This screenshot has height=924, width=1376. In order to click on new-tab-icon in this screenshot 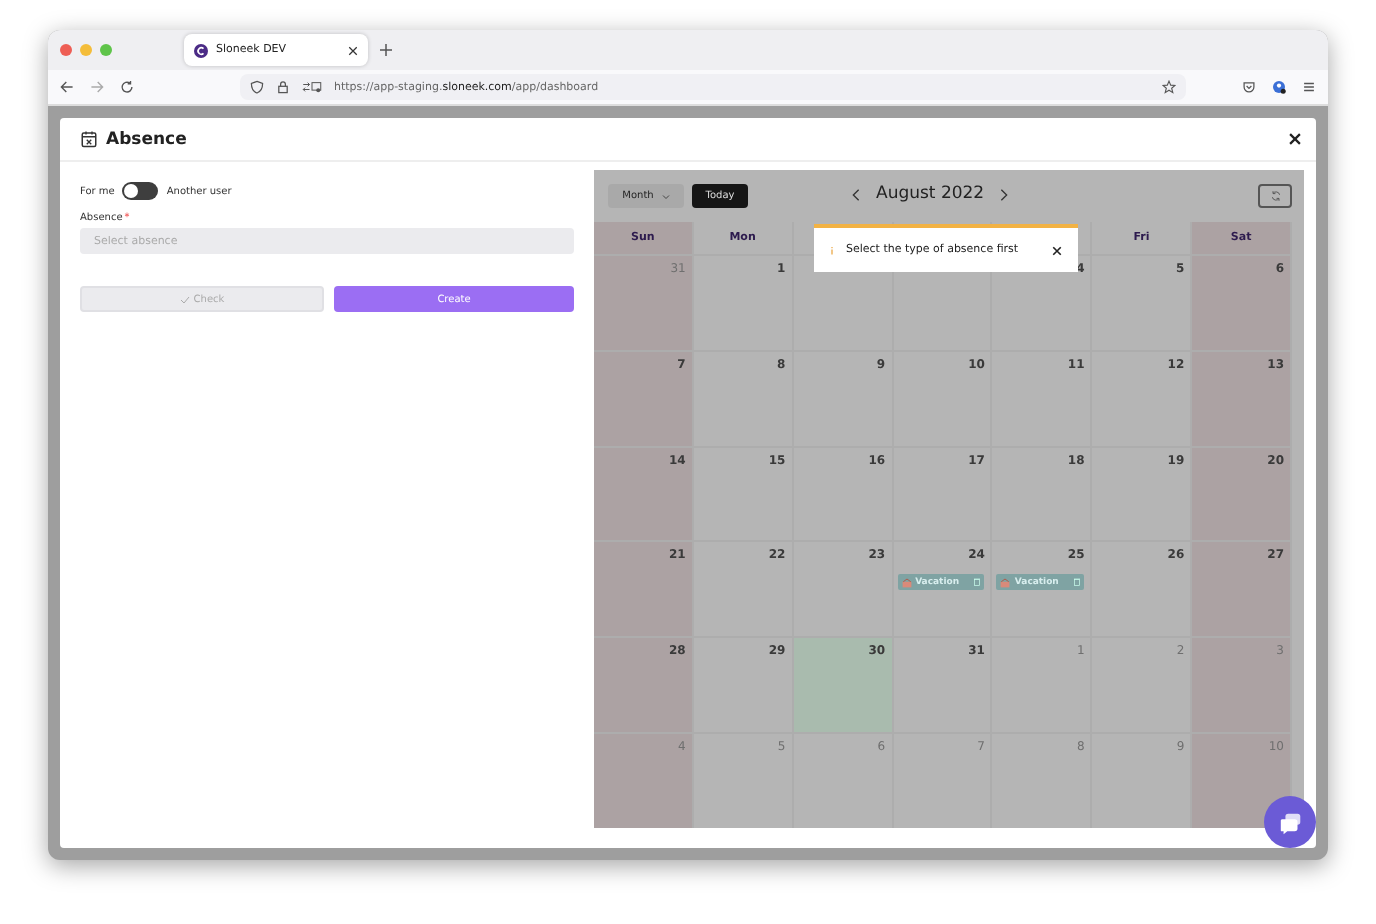, I will do `click(386, 50)`.